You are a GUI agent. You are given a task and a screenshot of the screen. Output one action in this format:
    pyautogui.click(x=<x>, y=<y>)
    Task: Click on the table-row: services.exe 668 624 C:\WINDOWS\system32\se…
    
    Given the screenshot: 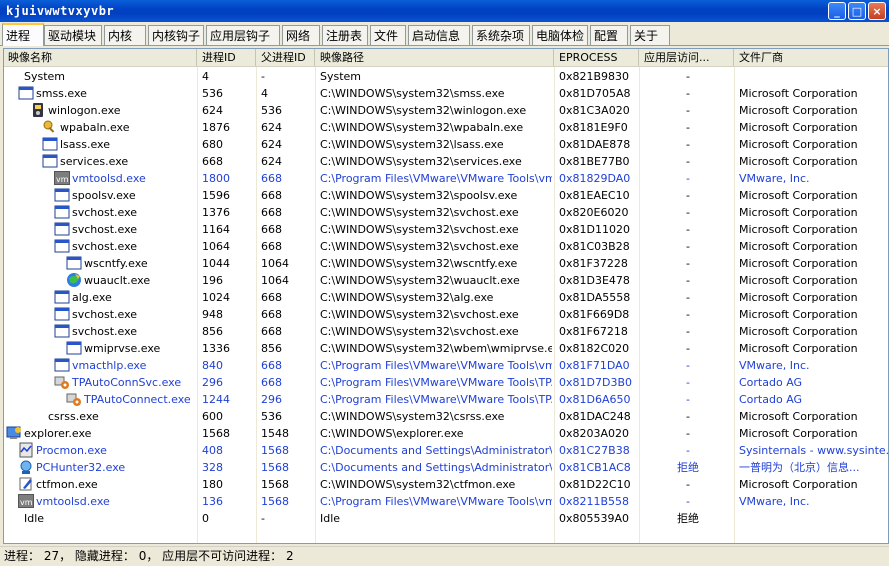 What is the action you would take?
    pyautogui.click(x=446, y=161)
    